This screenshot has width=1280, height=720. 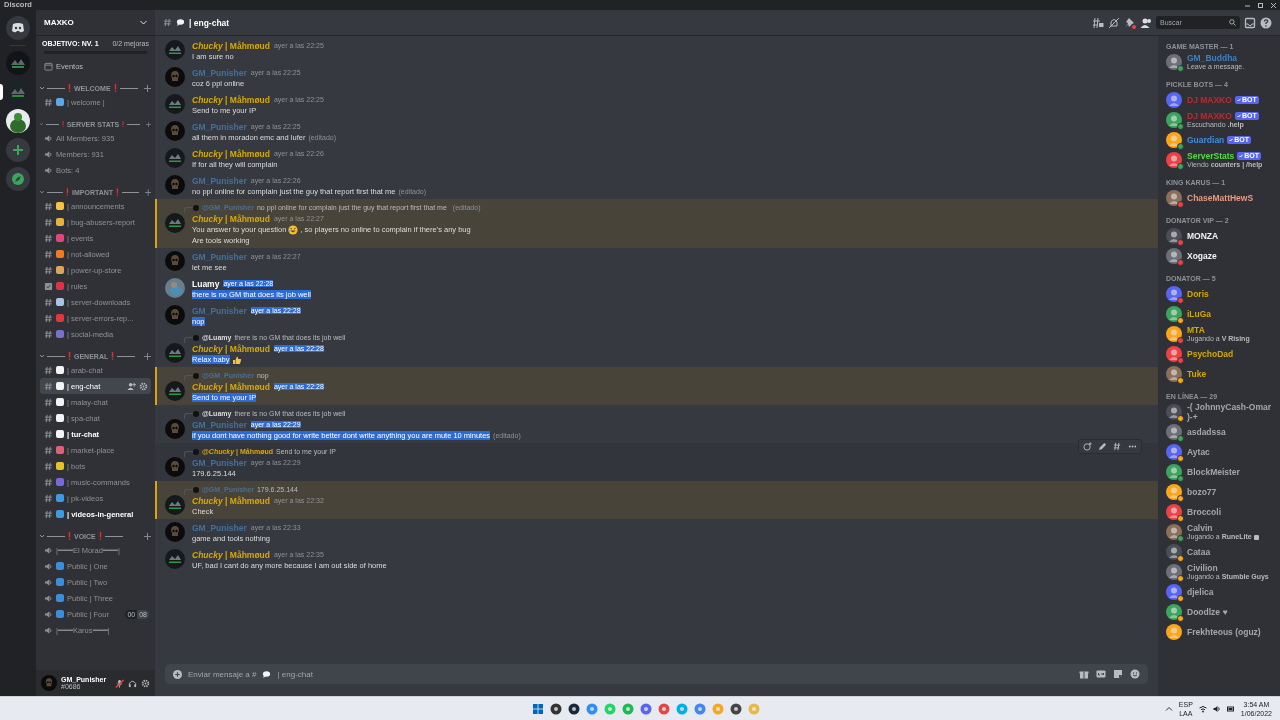 What do you see at coordinates (18, 28) in the screenshot?
I see `discord-home-icon` at bounding box center [18, 28].